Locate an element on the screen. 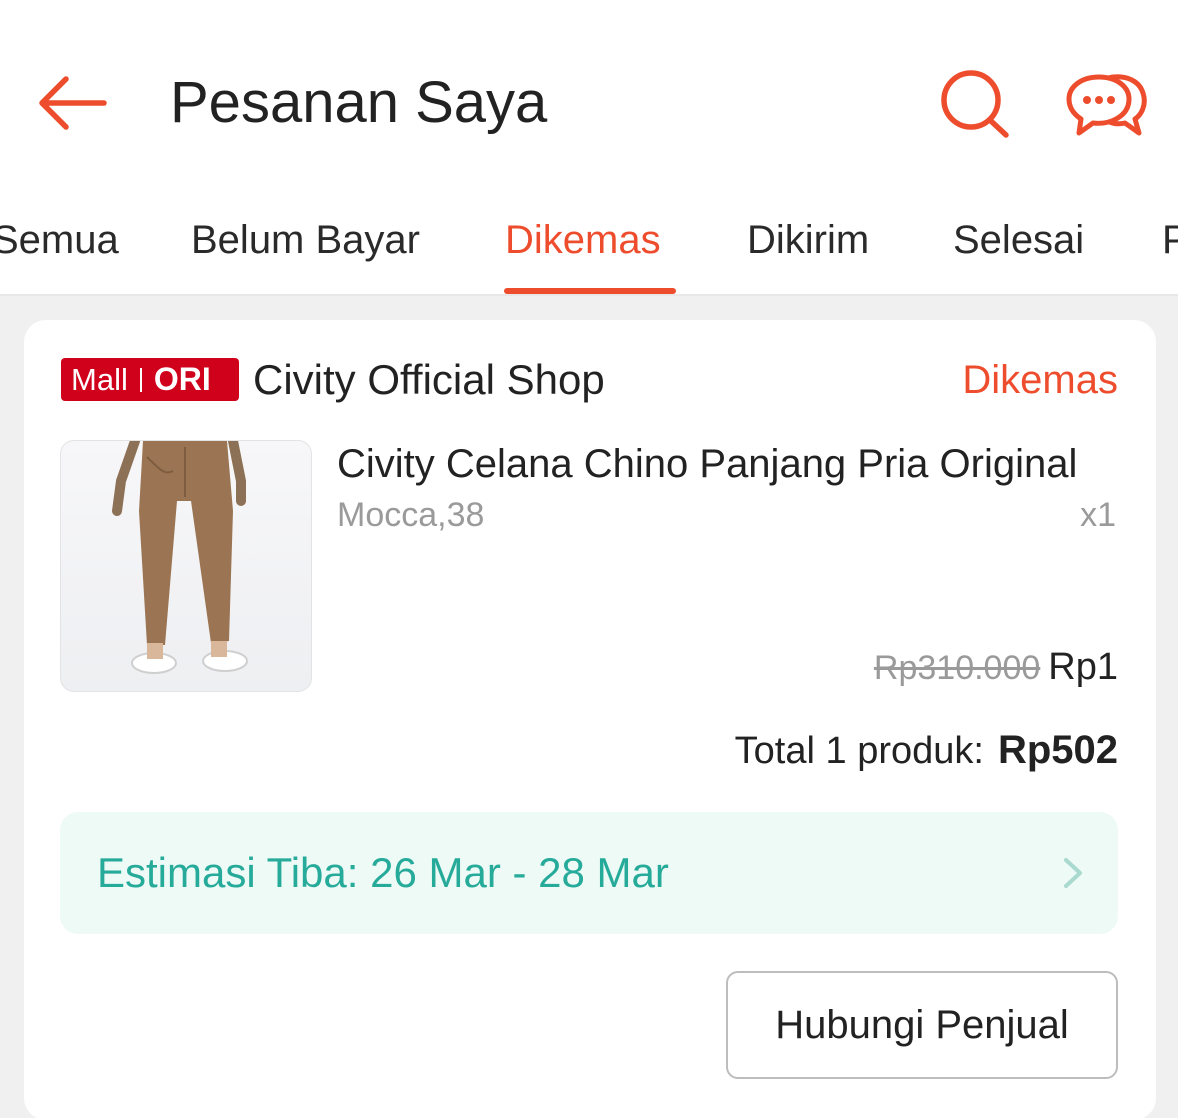  ori-badge-label: ORI is located at coordinates (182, 379).